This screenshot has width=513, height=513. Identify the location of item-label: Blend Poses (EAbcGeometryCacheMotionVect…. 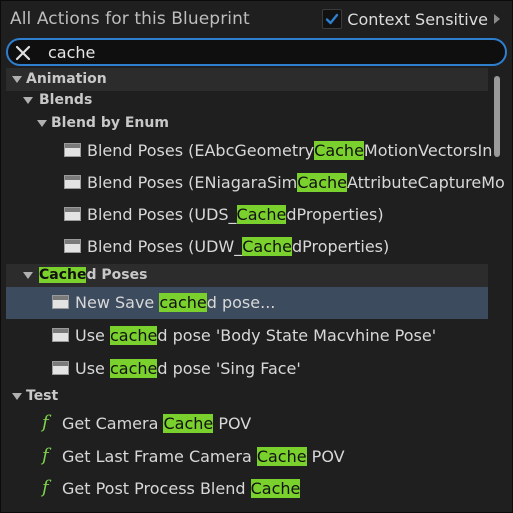
(290, 150).